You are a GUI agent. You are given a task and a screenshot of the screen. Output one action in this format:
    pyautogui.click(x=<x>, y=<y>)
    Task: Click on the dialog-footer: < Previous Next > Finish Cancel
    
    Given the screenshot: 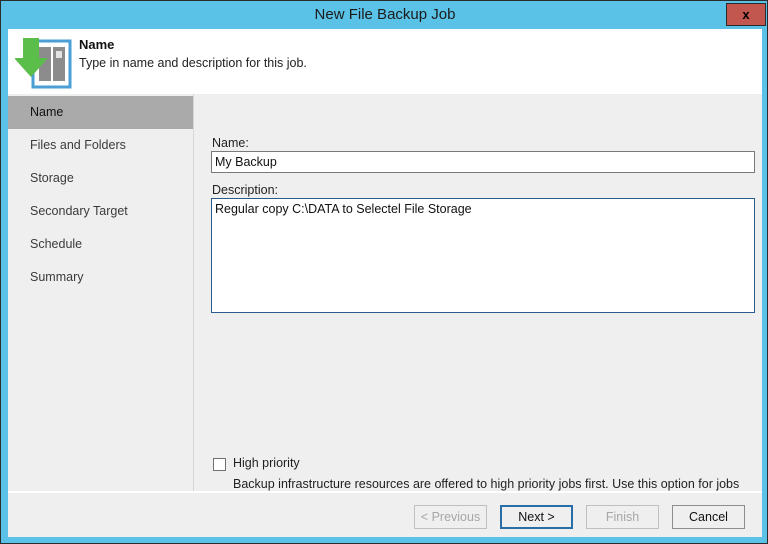 What is the action you would take?
    pyautogui.click(x=385, y=514)
    